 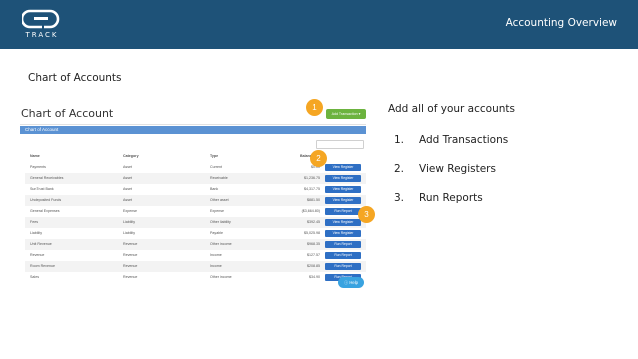 I want to click on account-name-cell: Revenue, so click(x=37, y=255).